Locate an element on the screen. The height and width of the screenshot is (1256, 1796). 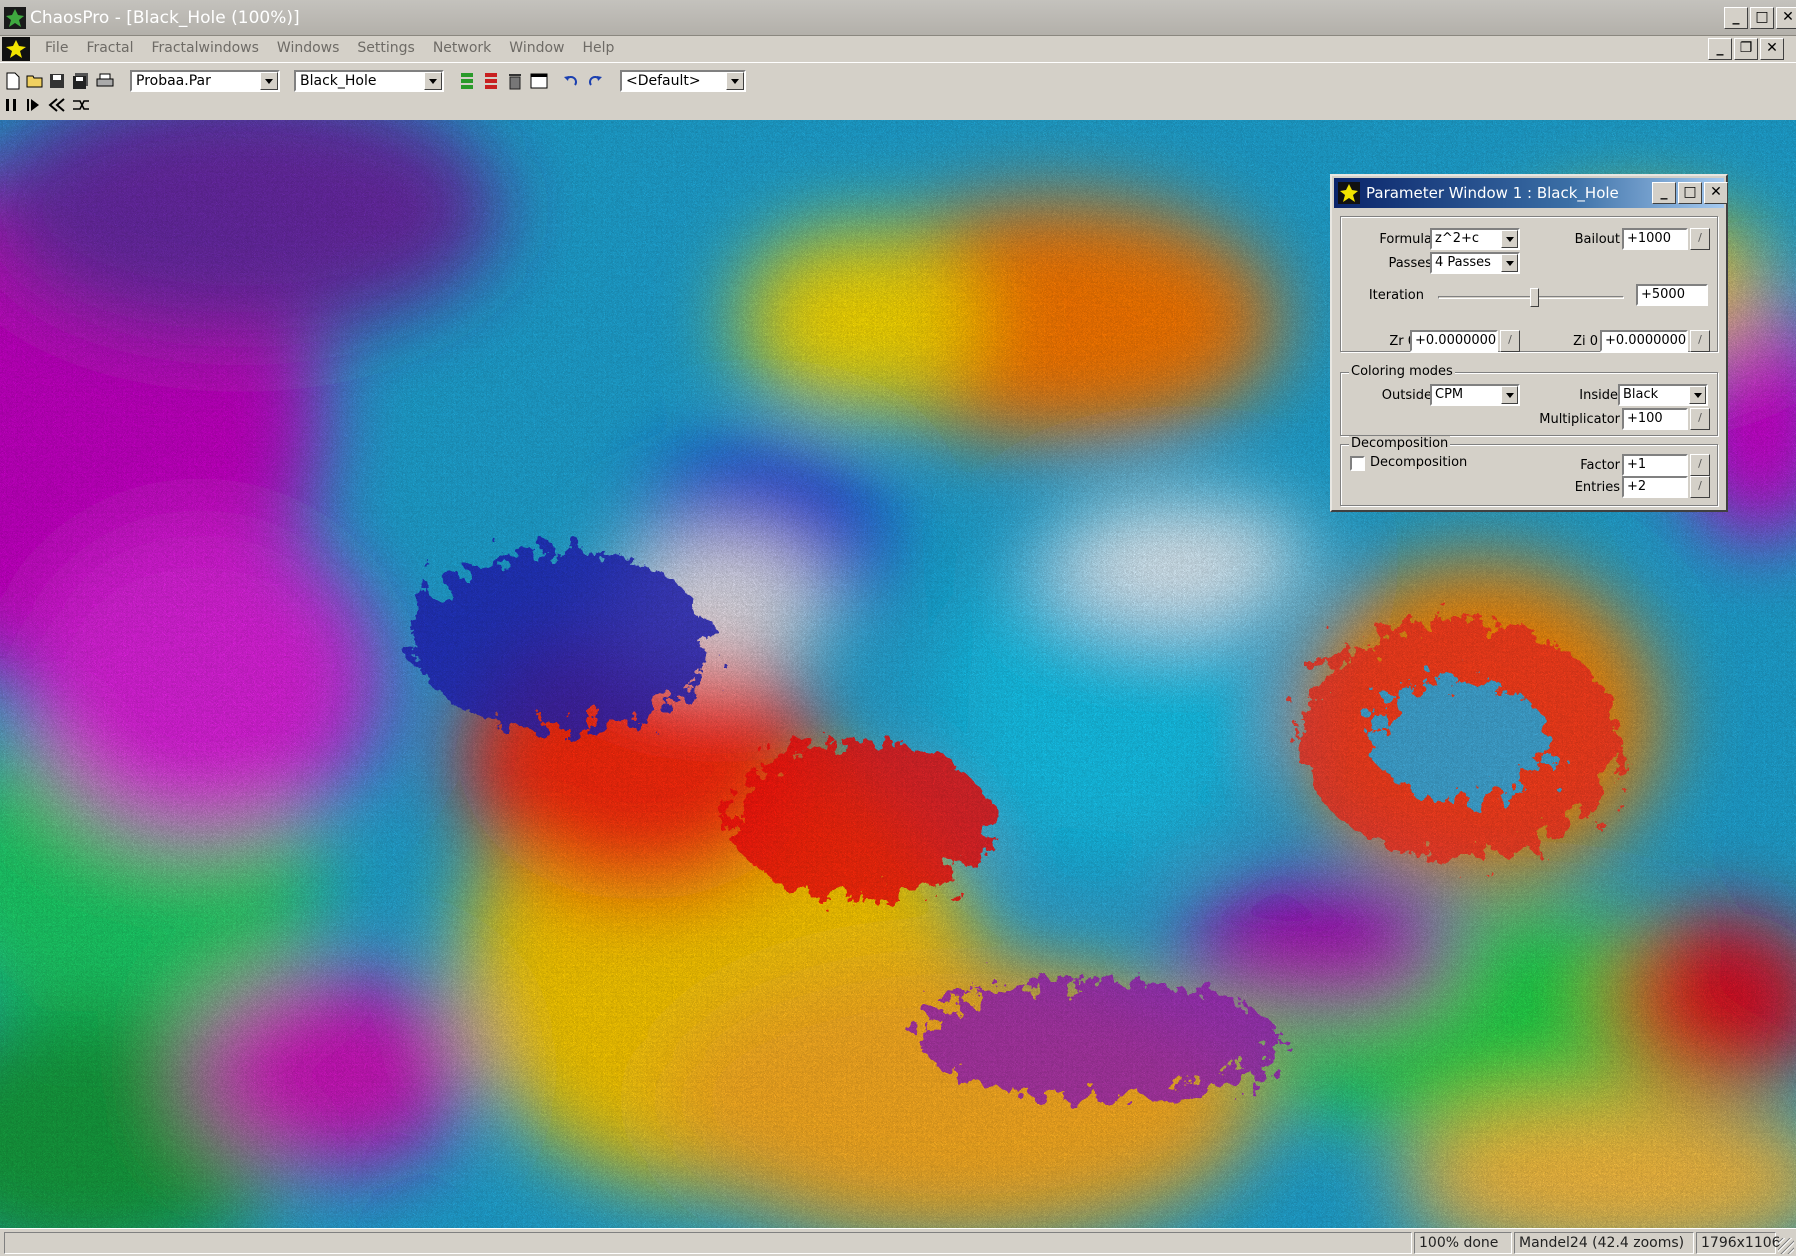
toolbar: Probaa.Par Black_Hole <Default> is located at coordinates (898, 90).